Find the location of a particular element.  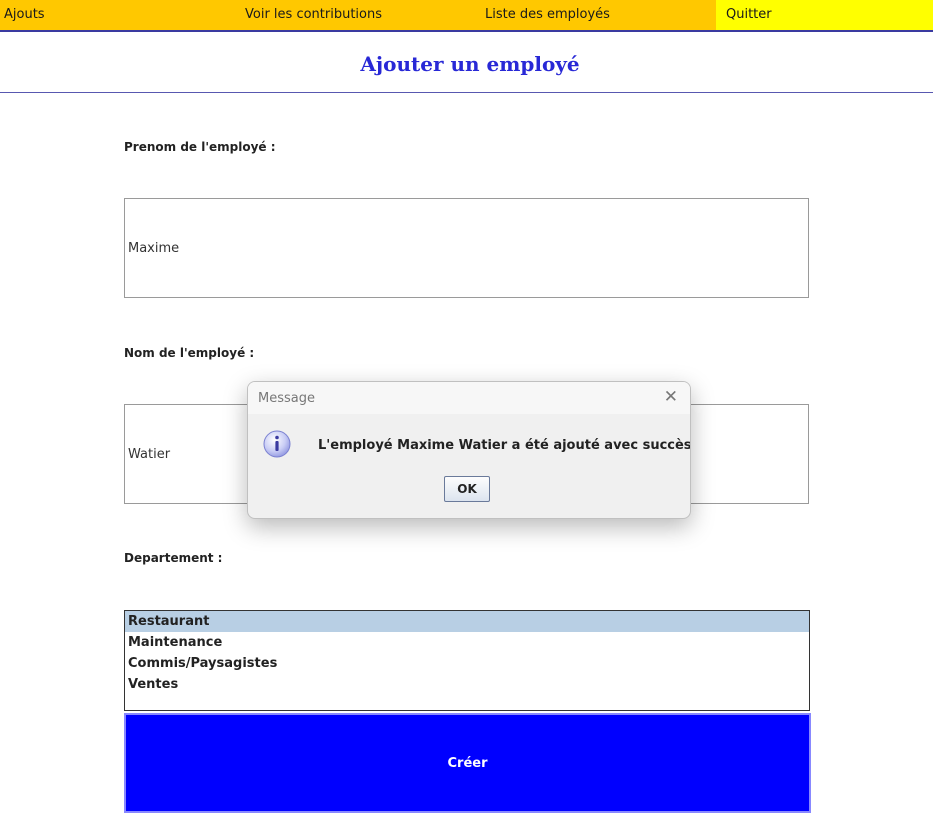

first-name-value: Maxime is located at coordinates (154, 248).